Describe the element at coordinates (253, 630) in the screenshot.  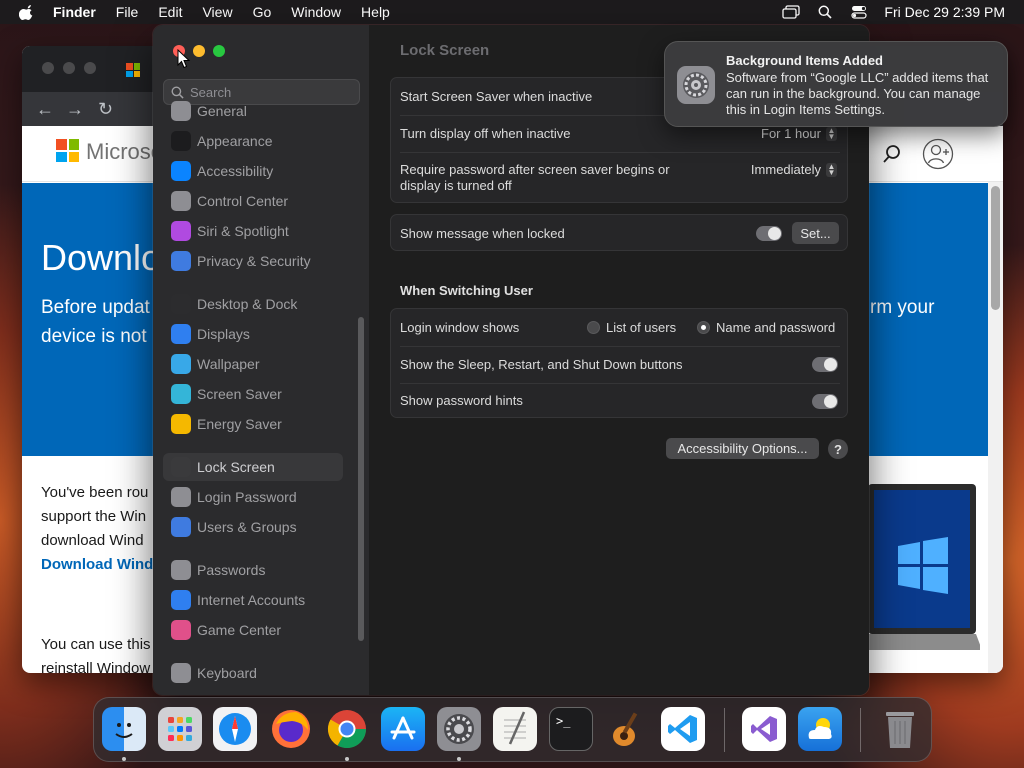
I see `sidebar-item-game-center: Game Center` at that location.